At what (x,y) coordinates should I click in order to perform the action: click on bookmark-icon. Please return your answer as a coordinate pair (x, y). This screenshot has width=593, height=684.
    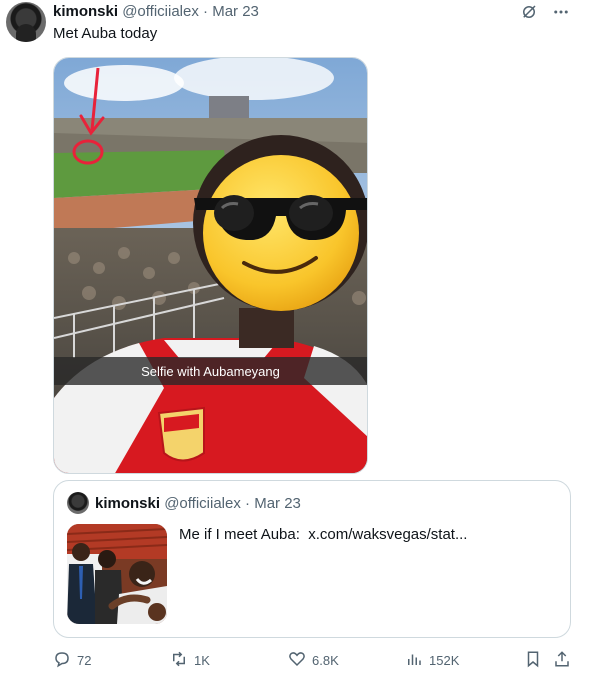
    Looking at the image, I should click on (533, 660).